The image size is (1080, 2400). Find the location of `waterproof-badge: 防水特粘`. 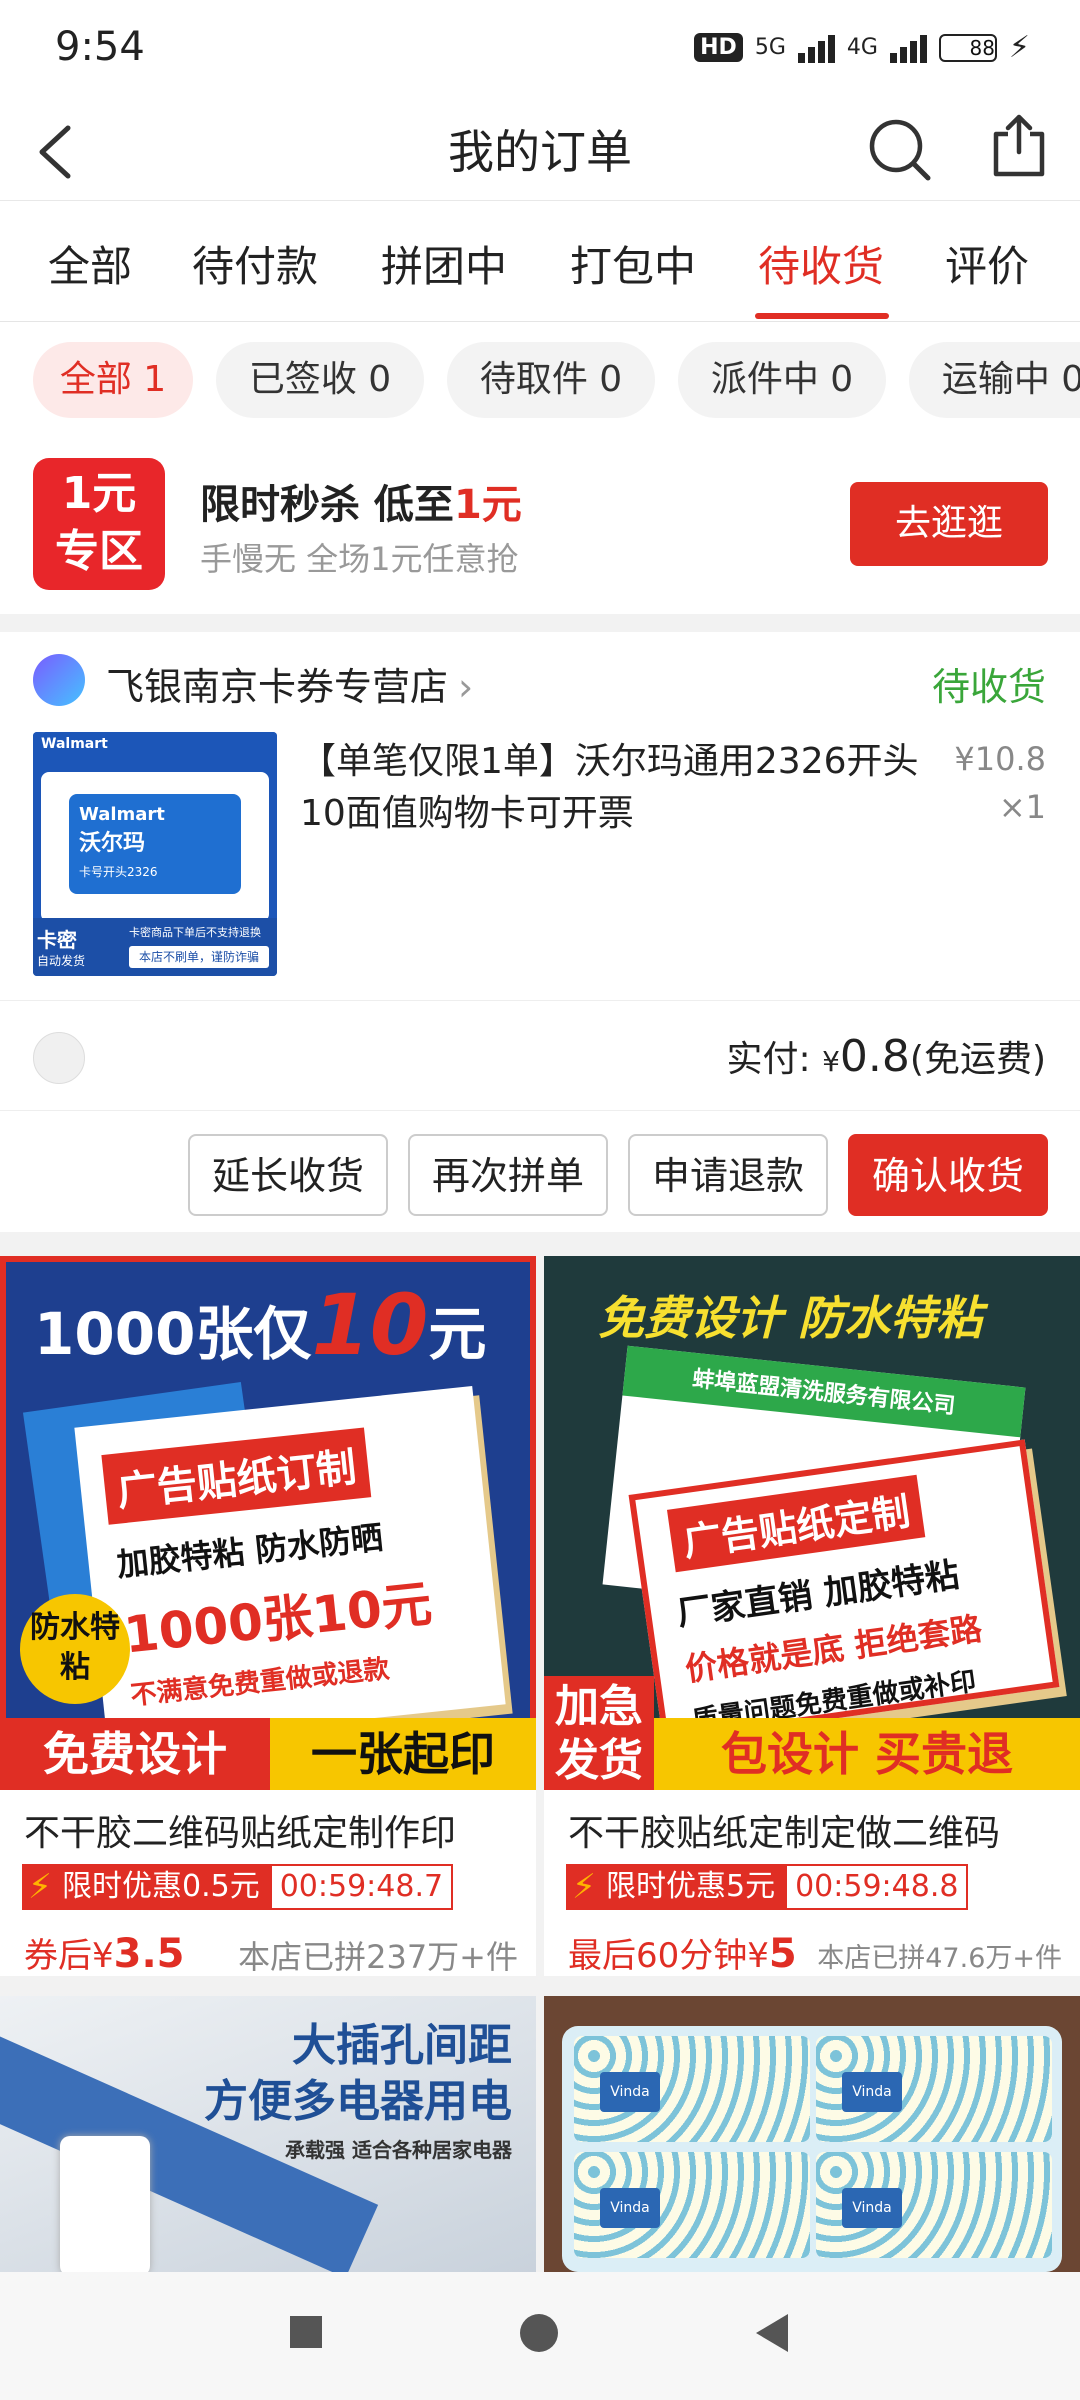

waterproof-badge: 防水特粘 is located at coordinates (75, 1649).